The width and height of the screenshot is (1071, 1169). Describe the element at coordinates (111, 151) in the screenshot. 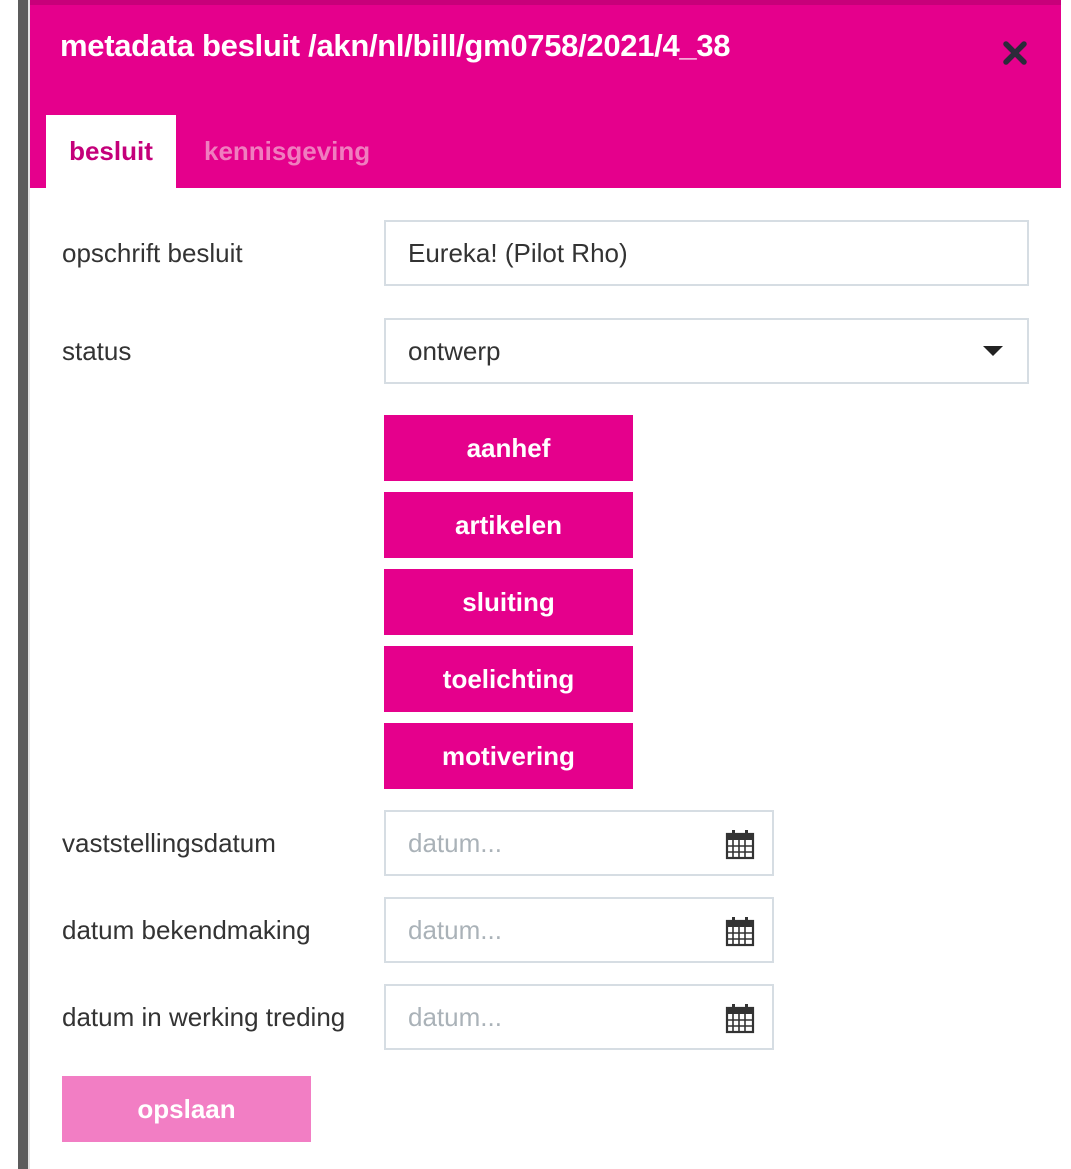

I see `tab-besluit: besluit` at that location.